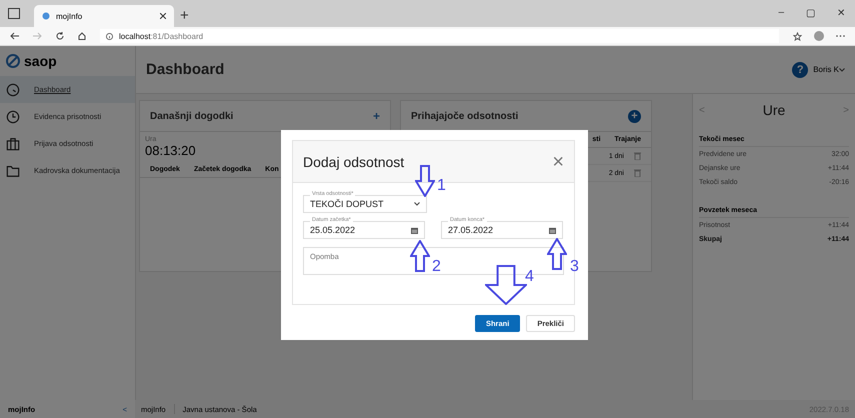  Describe the element at coordinates (70, 16) in the screenshot. I see `tab-title: mojInfo` at that location.